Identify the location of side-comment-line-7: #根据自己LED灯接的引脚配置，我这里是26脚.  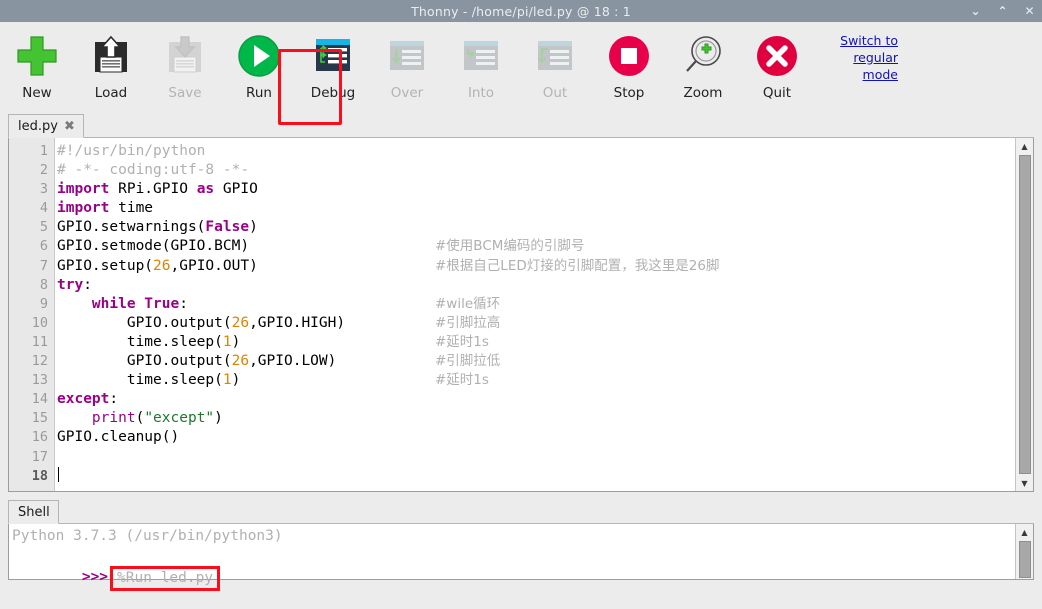
(577, 265).